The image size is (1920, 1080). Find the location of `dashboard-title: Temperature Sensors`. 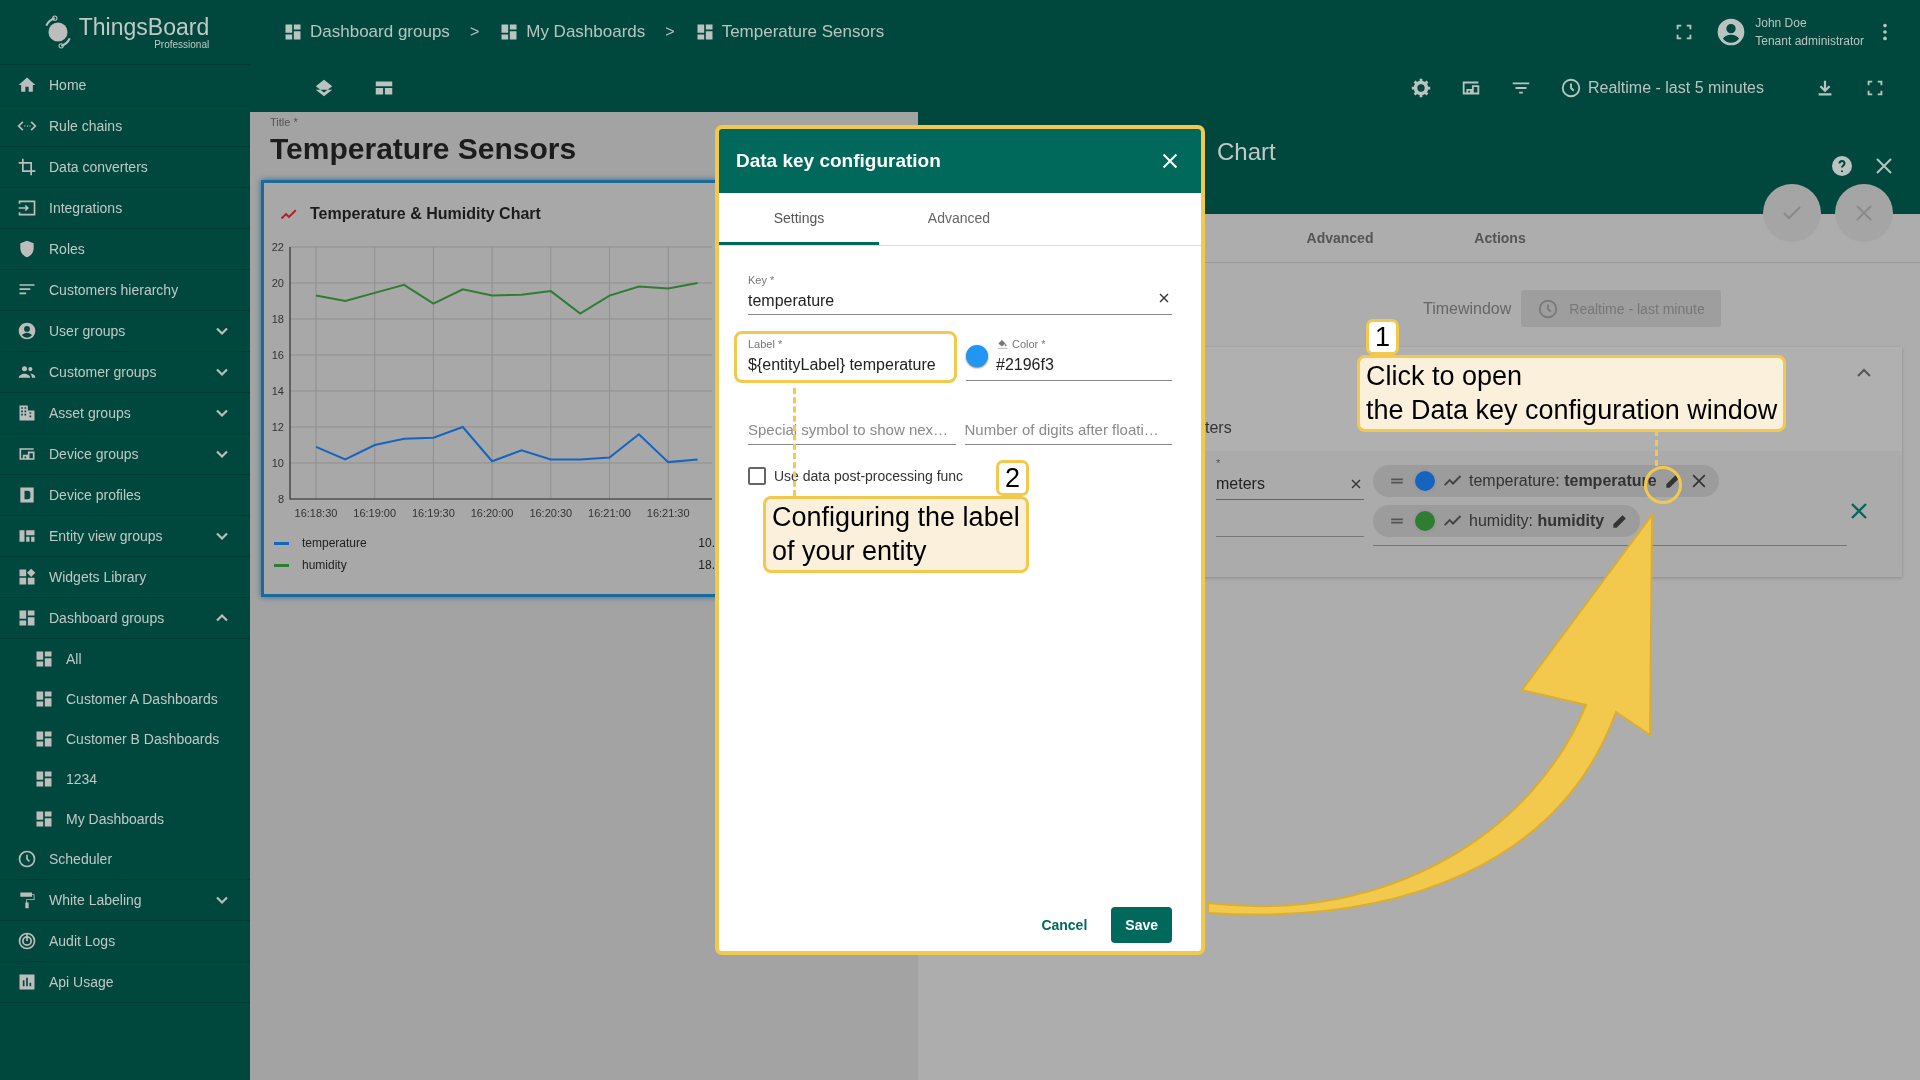

dashboard-title: Temperature Sensors is located at coordinates (423, 149).